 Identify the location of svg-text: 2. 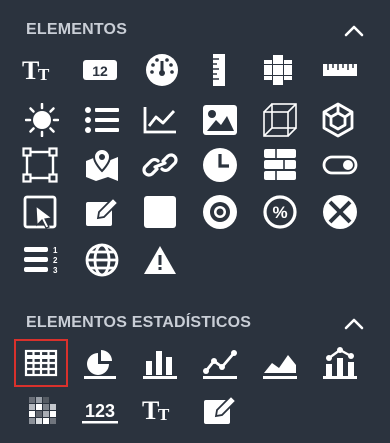
(55, 260).